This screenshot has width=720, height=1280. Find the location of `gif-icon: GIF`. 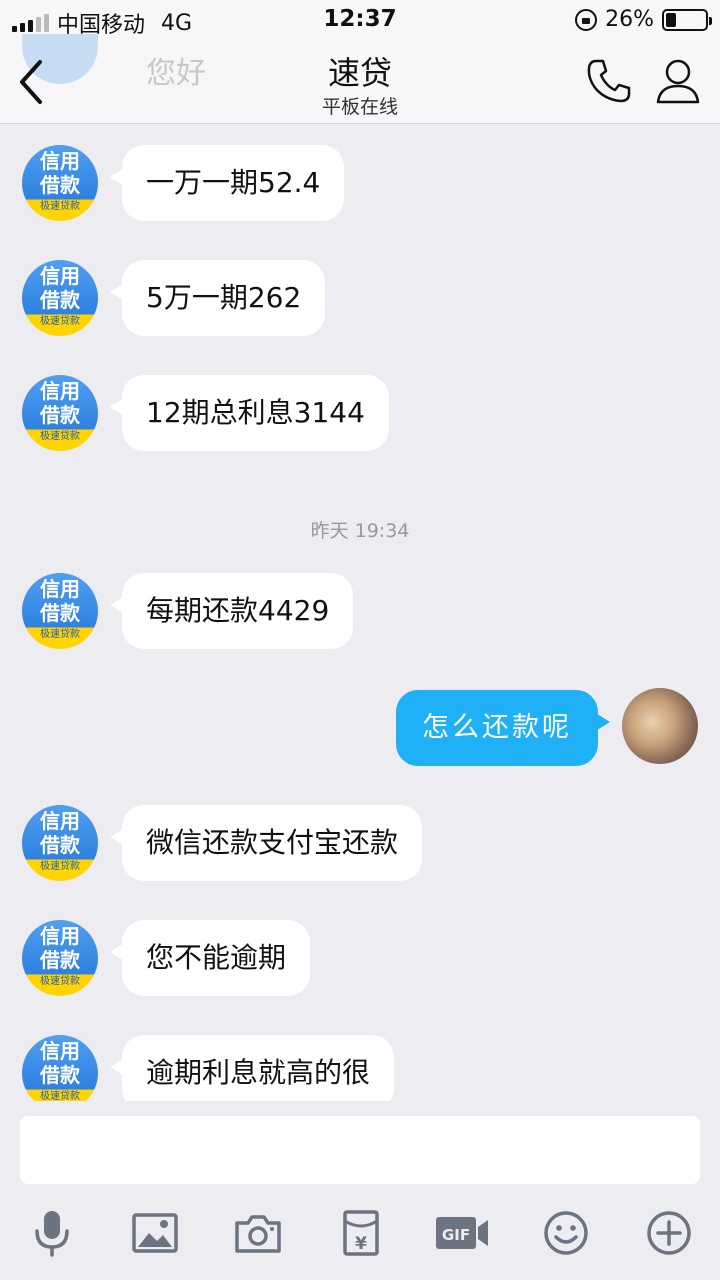

gif-icon: GIF is located at coordinates (462, 1233).